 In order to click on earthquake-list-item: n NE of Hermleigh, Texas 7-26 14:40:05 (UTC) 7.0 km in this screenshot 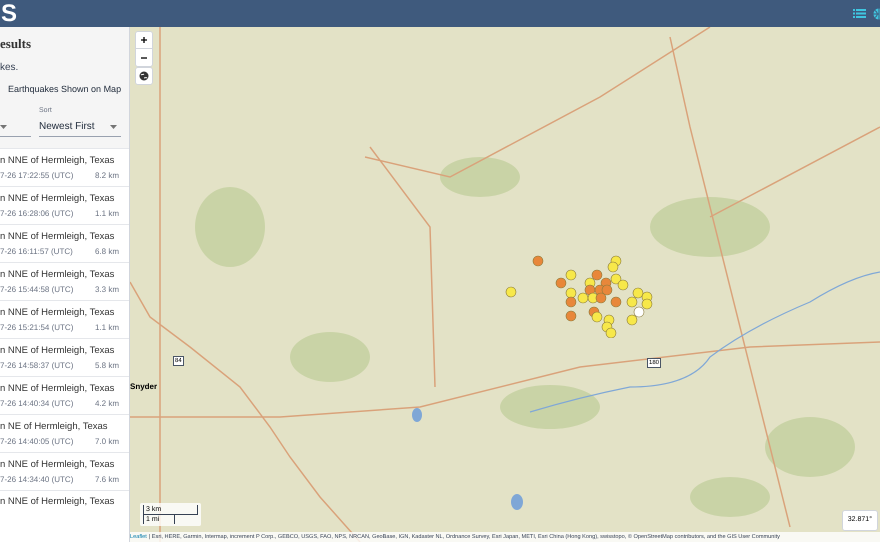, I will do `click(64, 434)`.